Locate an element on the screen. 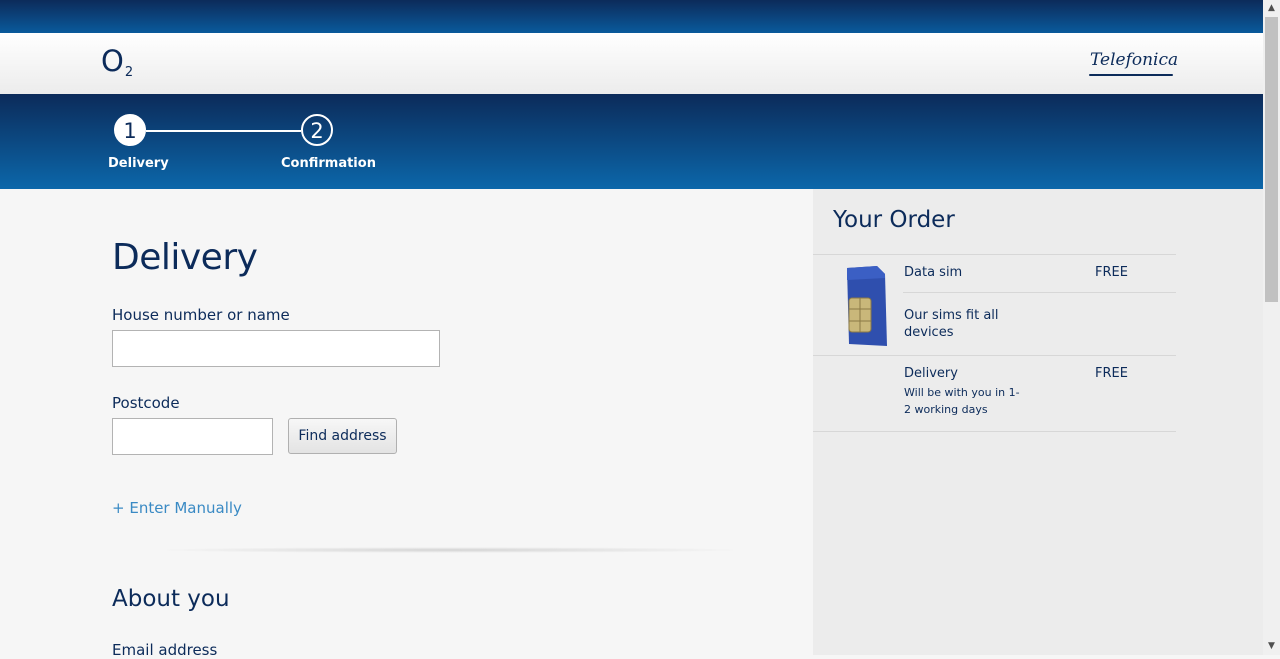  order-item-name: Delivery is located at coordinates (931, 373).